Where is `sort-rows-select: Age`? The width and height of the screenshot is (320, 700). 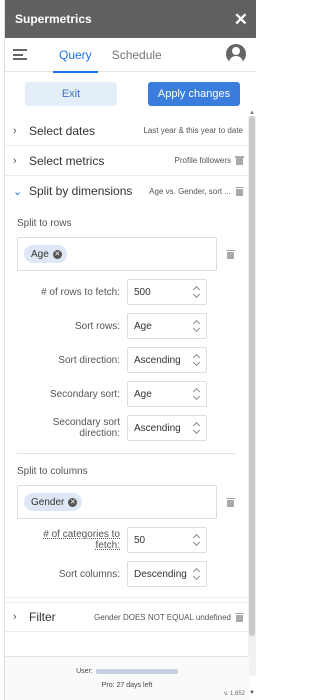
sort-rows-select: Age is located at coordinates (167, 326).